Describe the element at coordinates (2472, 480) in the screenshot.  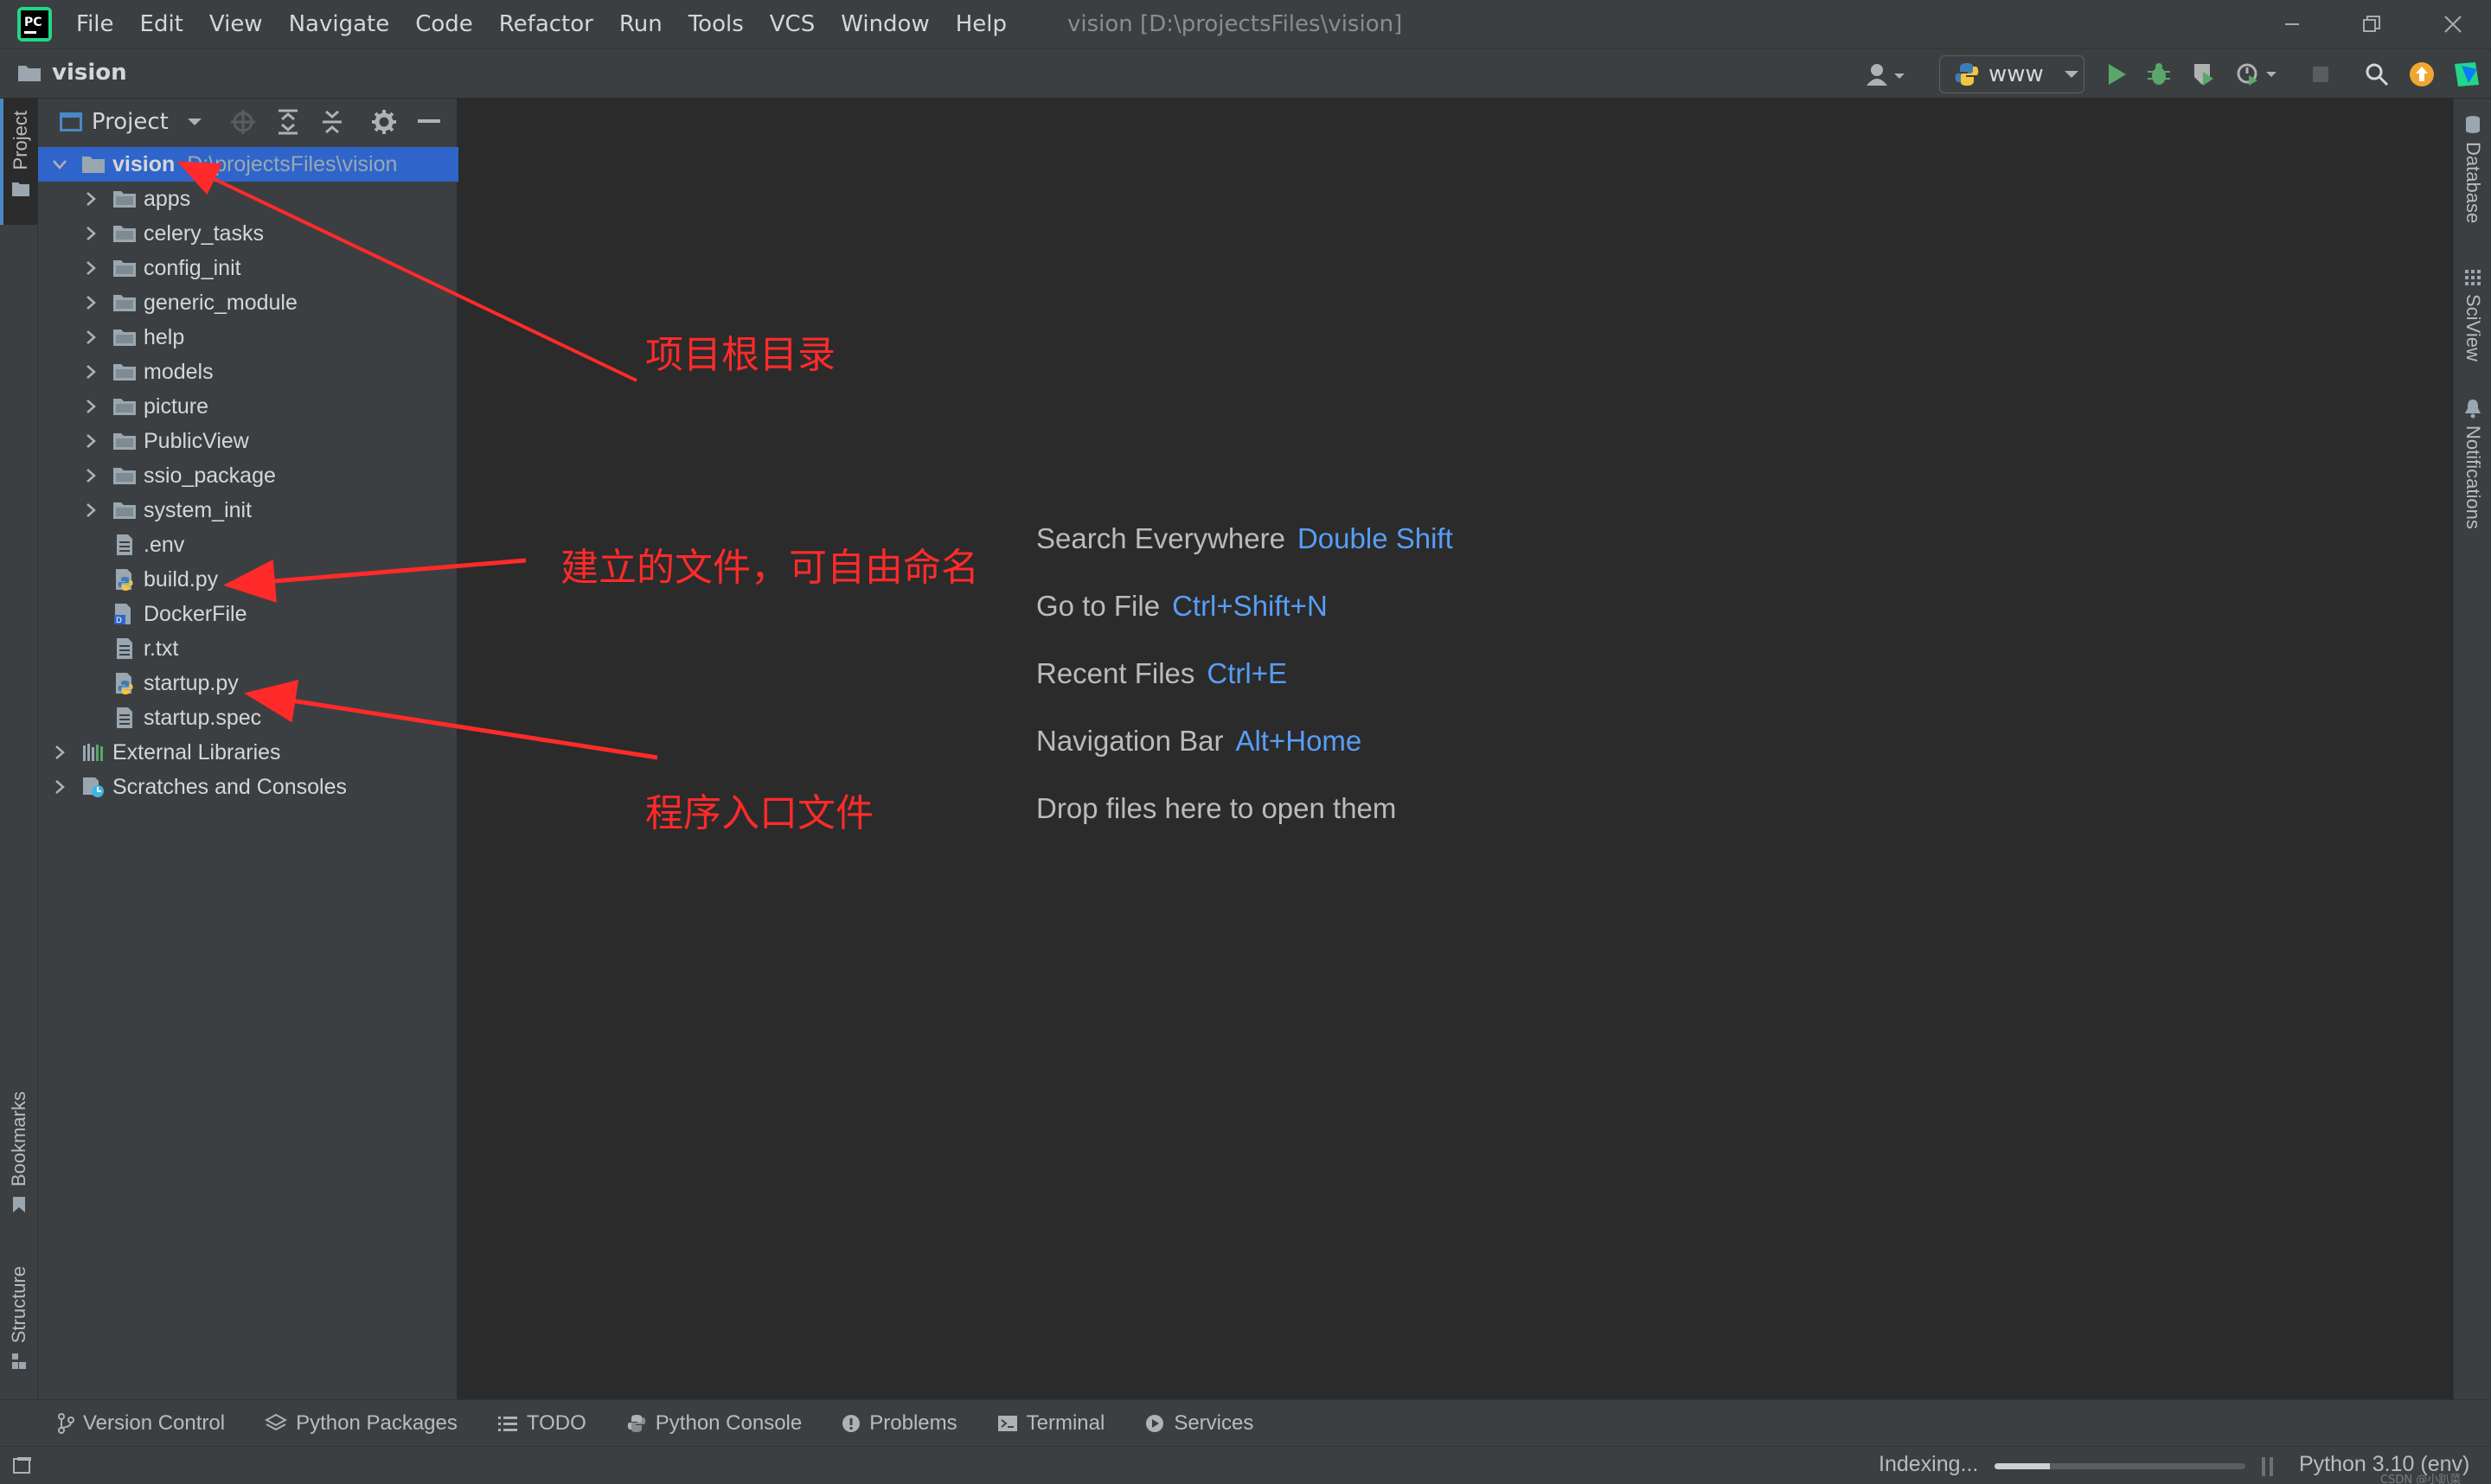
I see `tool-tab-notifications: Notifications` at that location.